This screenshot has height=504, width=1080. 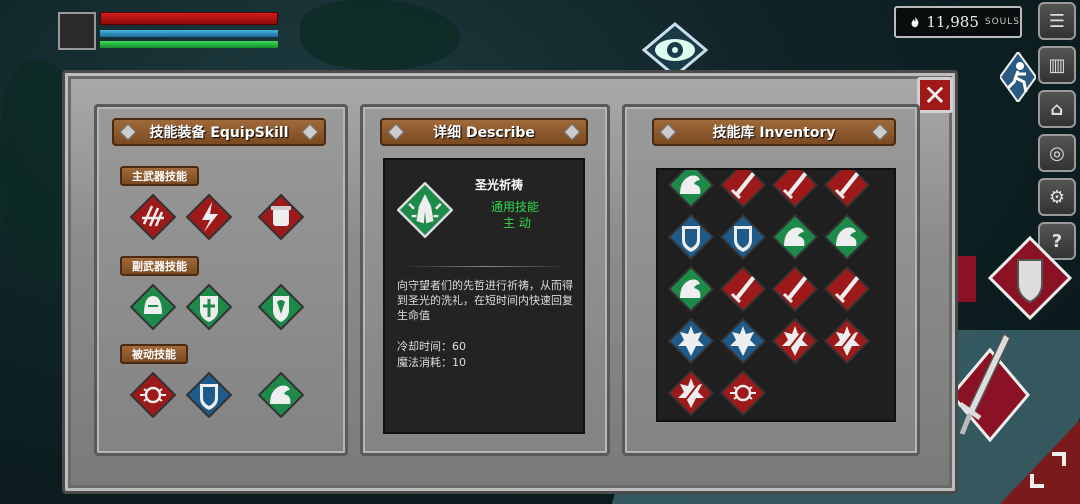 I want to click on skill-name: 圣光祈祷, so click(x=499, y=185).